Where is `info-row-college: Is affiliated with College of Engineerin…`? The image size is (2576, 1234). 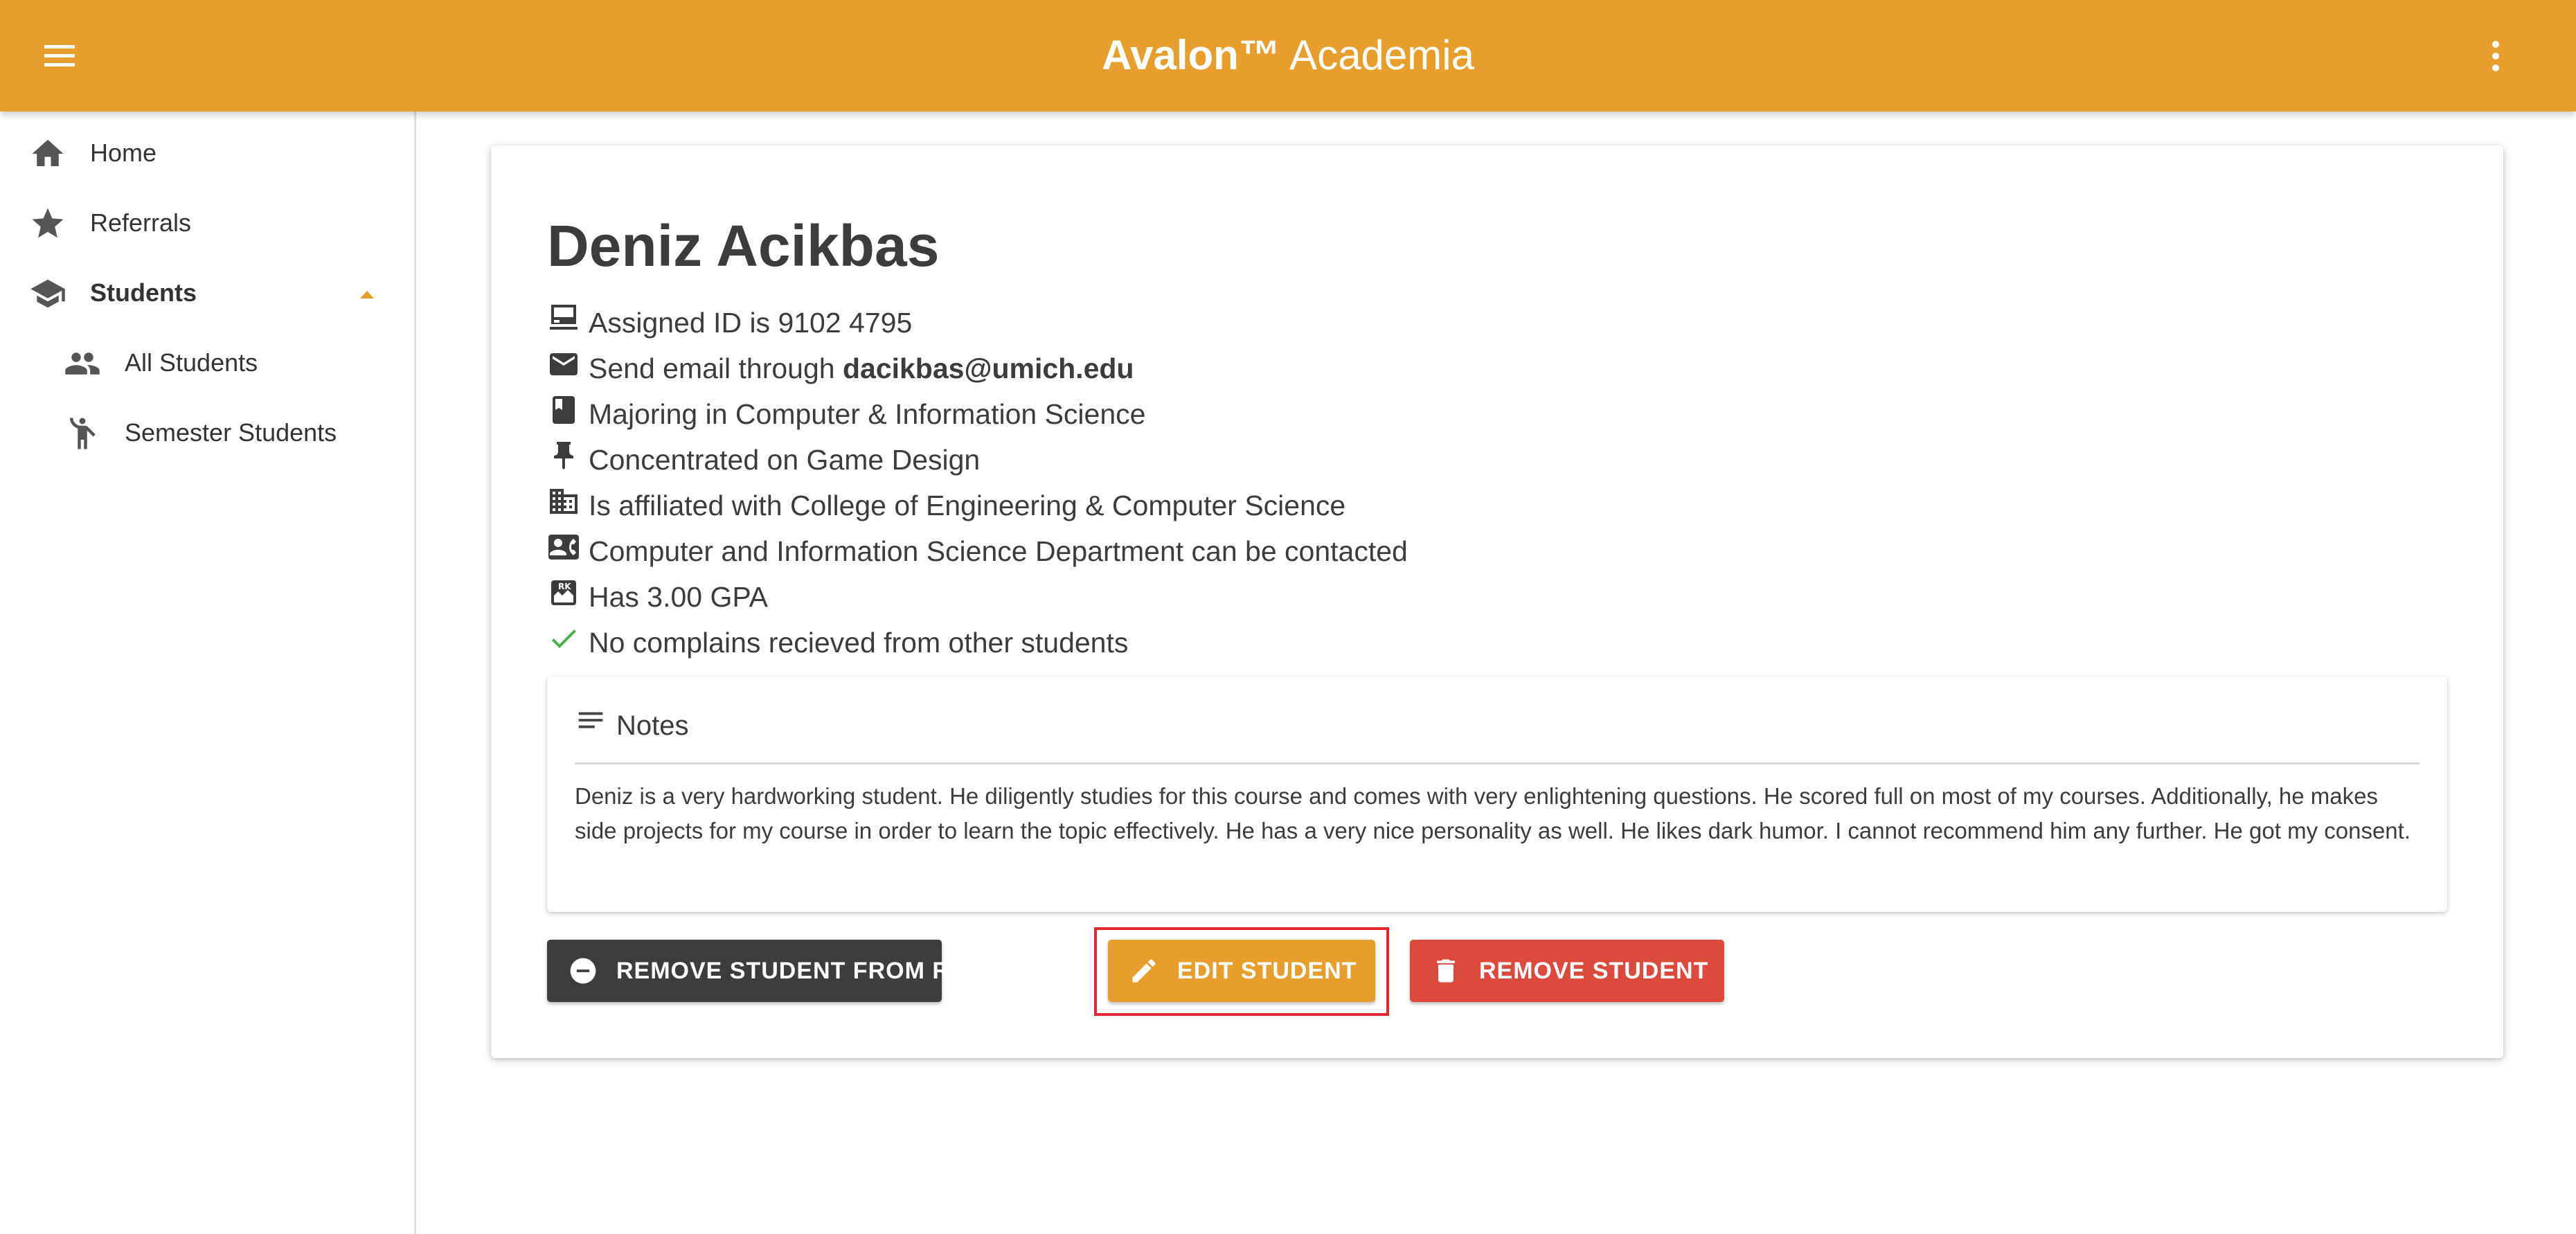
info-row-college: Is affiliated with College of Engineerin… is located at coordinates (1239, 506).